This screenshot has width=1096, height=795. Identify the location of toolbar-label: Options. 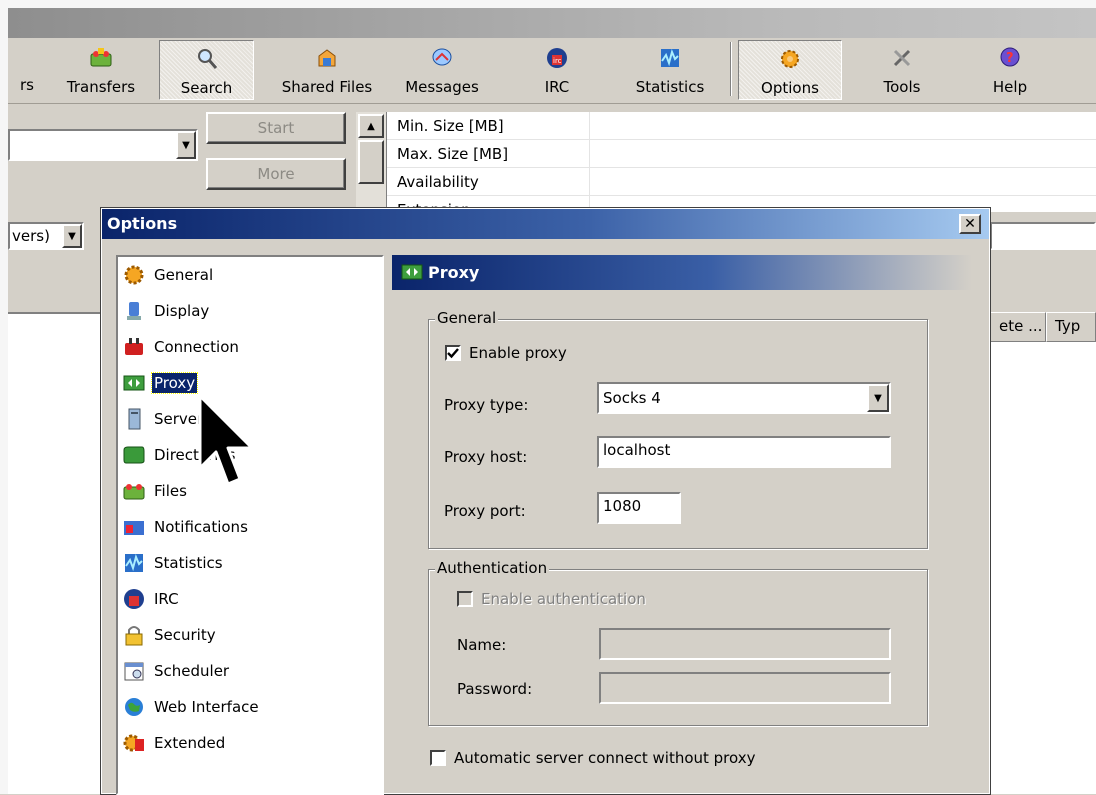
(790, 88).